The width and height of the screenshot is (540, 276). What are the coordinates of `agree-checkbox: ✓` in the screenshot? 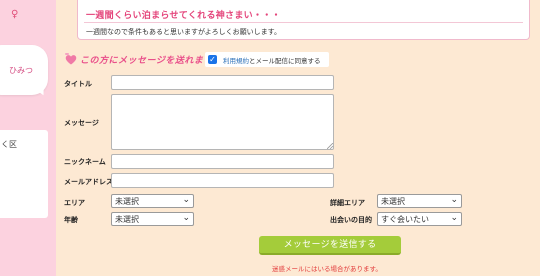 It's located at (212, 59).